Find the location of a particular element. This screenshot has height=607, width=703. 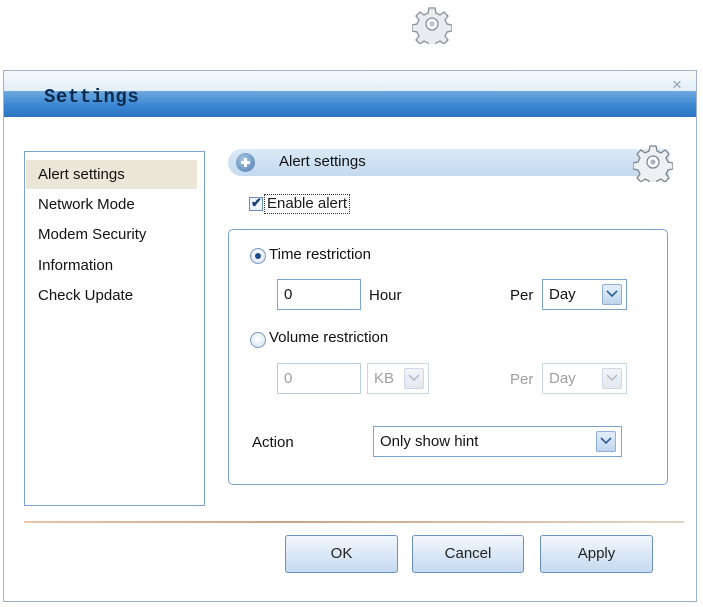

cancel-button: Cancel is located at coordinates (468, 554).